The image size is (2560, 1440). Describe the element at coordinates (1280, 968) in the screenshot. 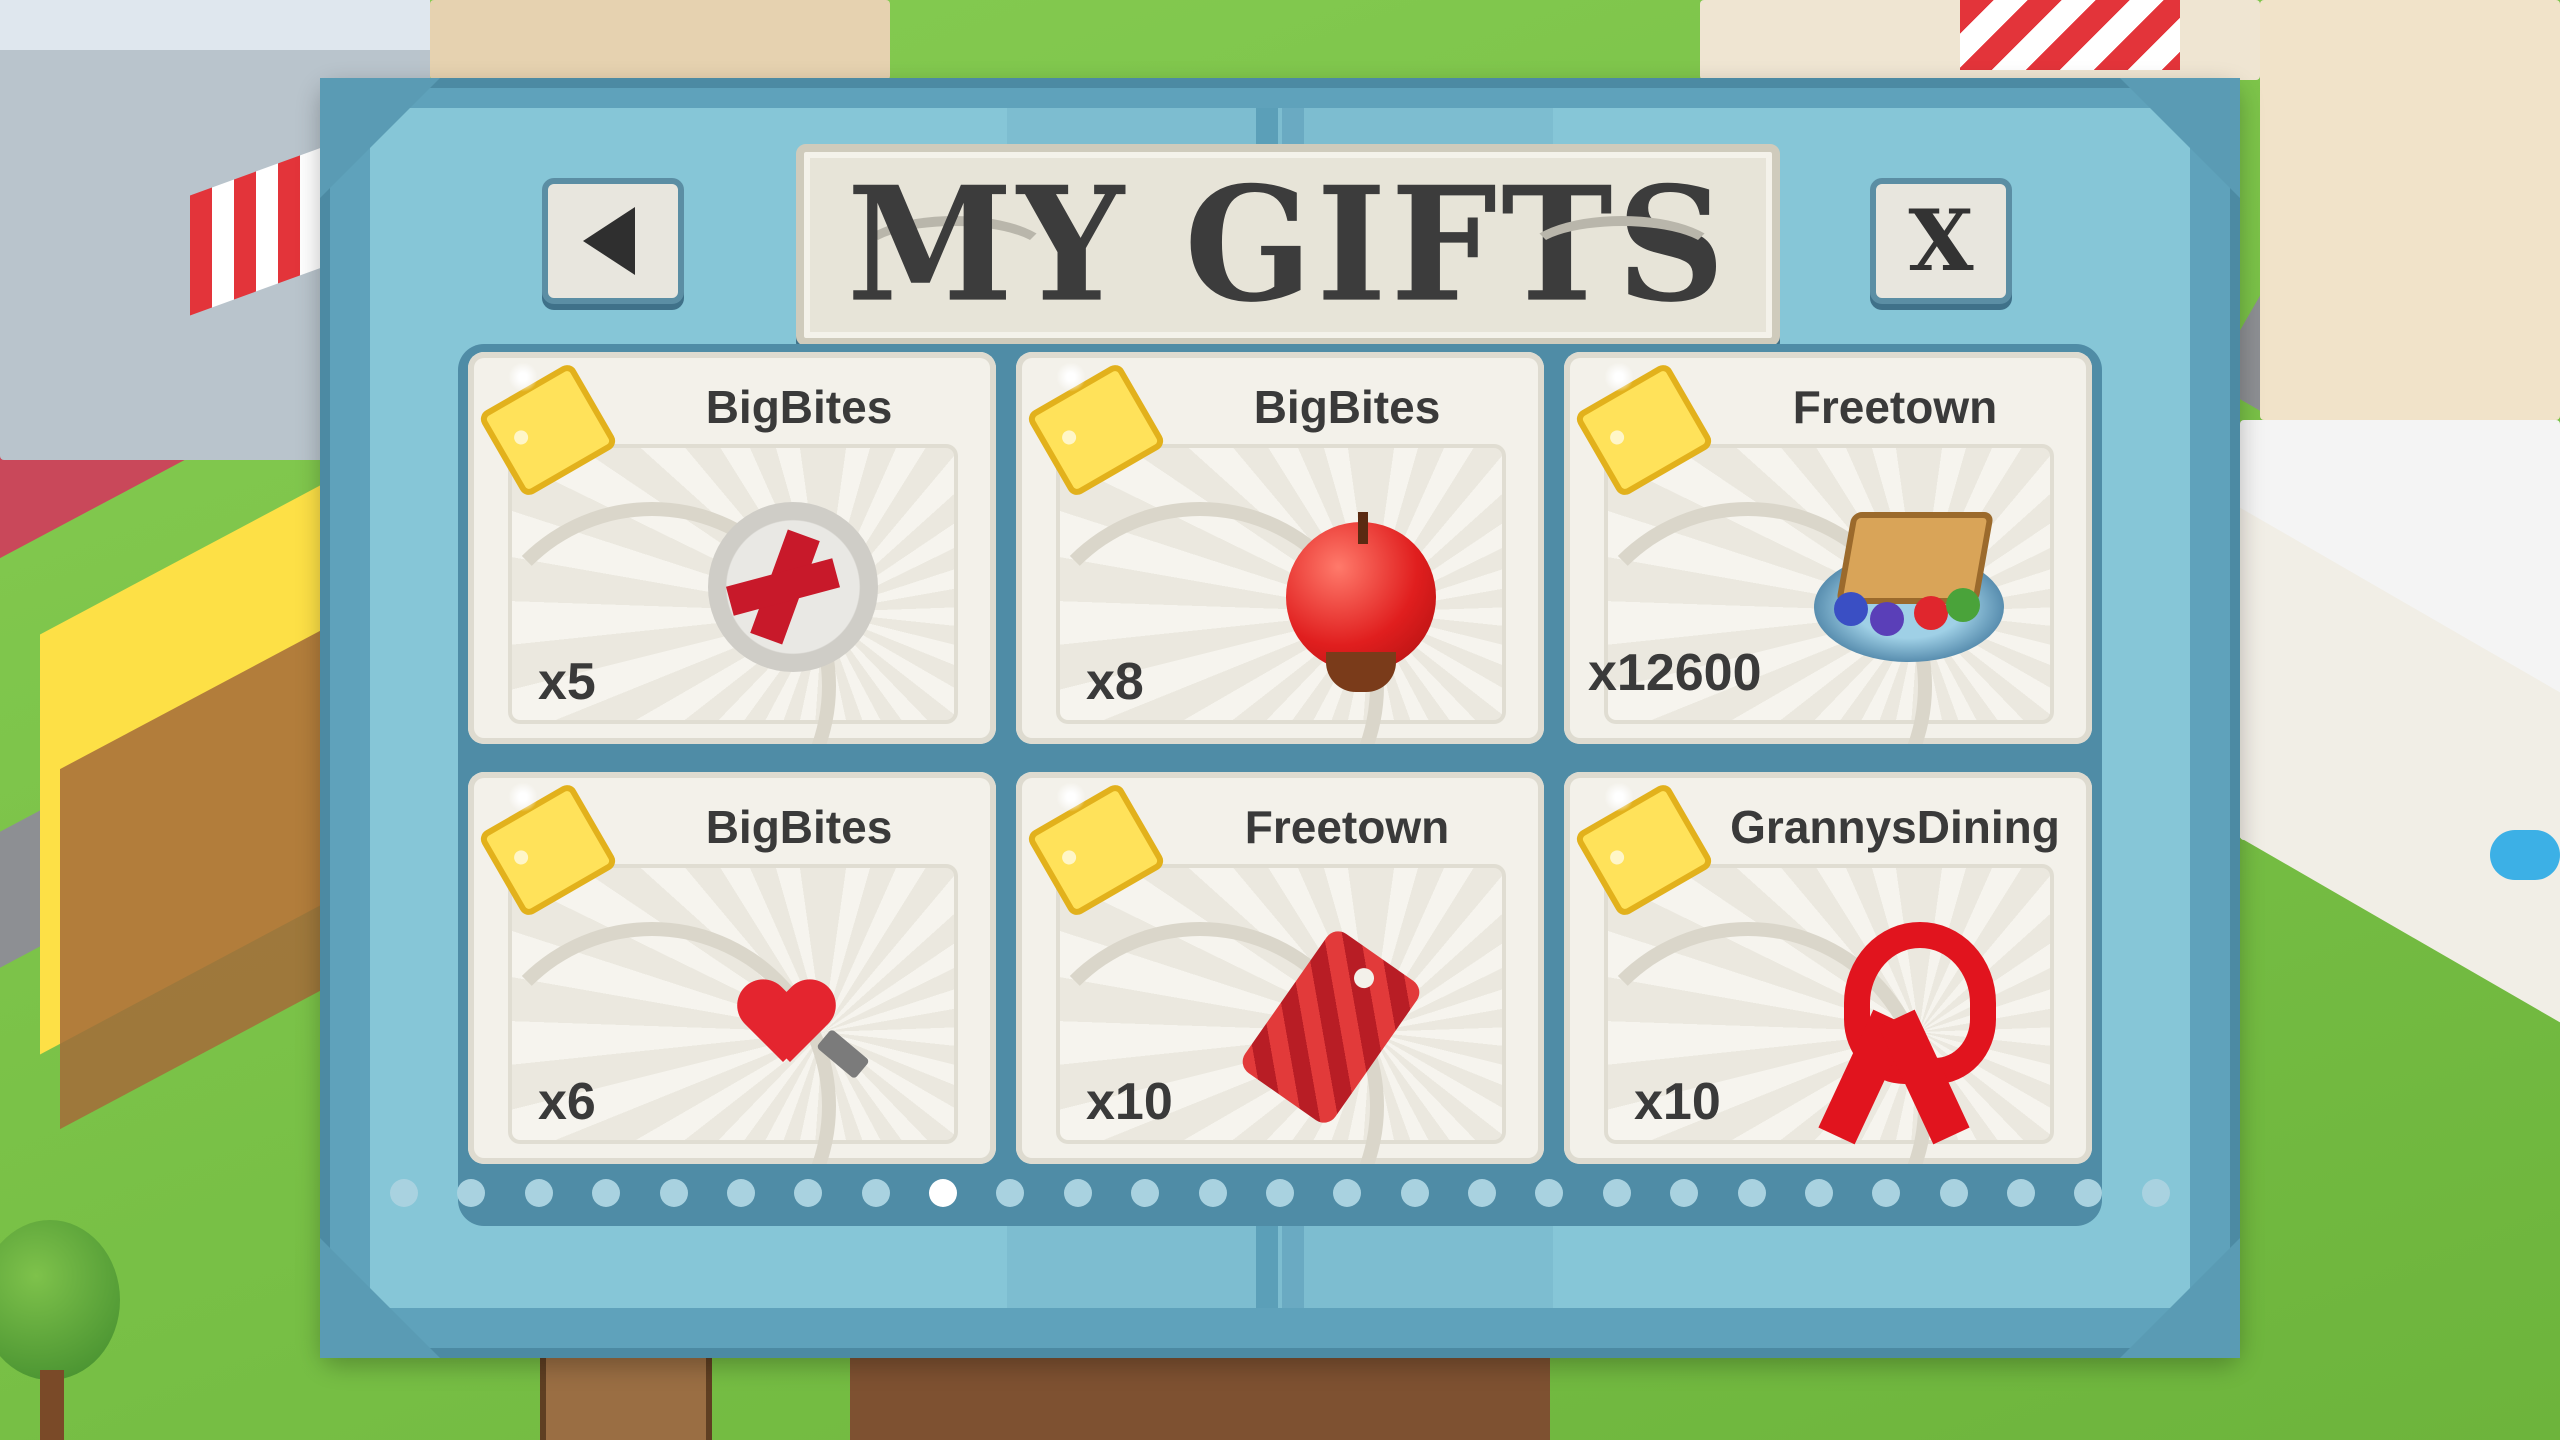

I see `gift-card: Freetown x10` at that location.